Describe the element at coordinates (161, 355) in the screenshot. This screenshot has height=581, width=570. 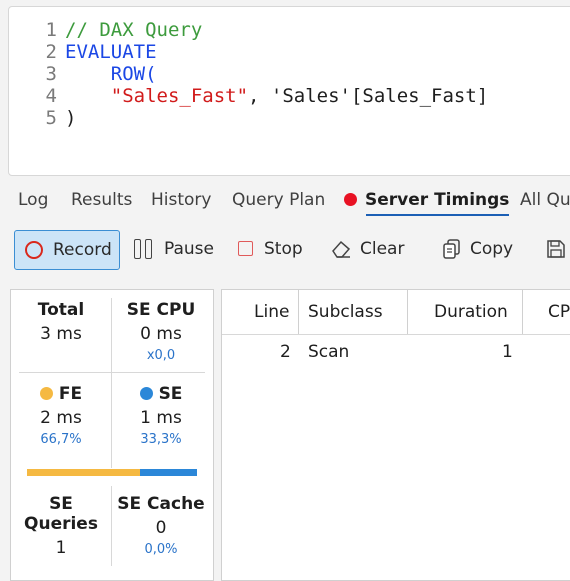
I see `se-cpu-ratio: x0,0` at that location.